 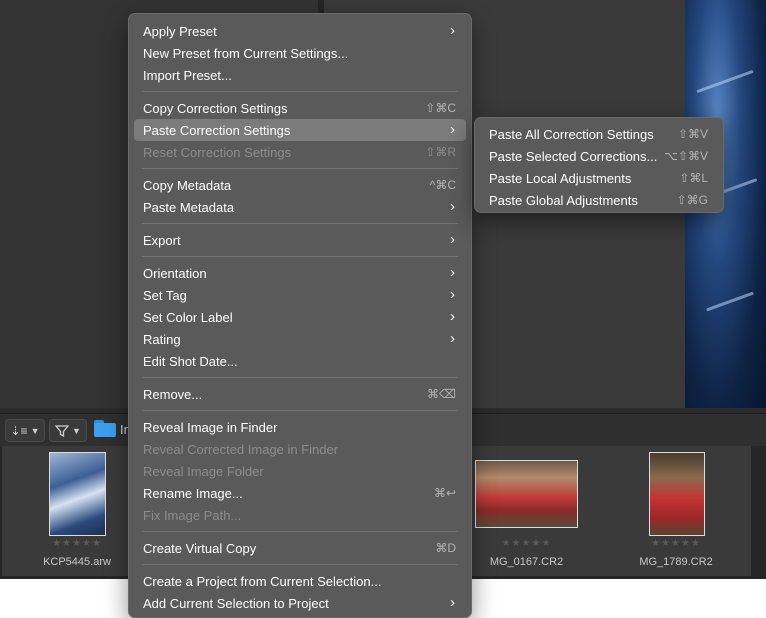 What do you see at coordinates (599, 134) in the screenshot?
I see `submenu-item-paste-all: Paste All Correction Settings ⇧⌘V` at bounding box center [599, 134].